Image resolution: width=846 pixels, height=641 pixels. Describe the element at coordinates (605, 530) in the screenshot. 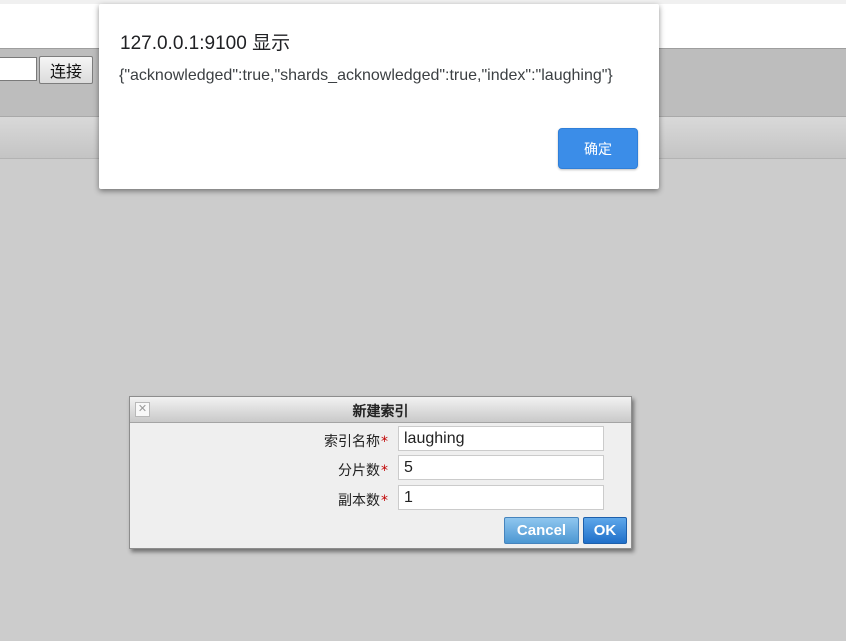

I see `ok-button: OK` at that location.